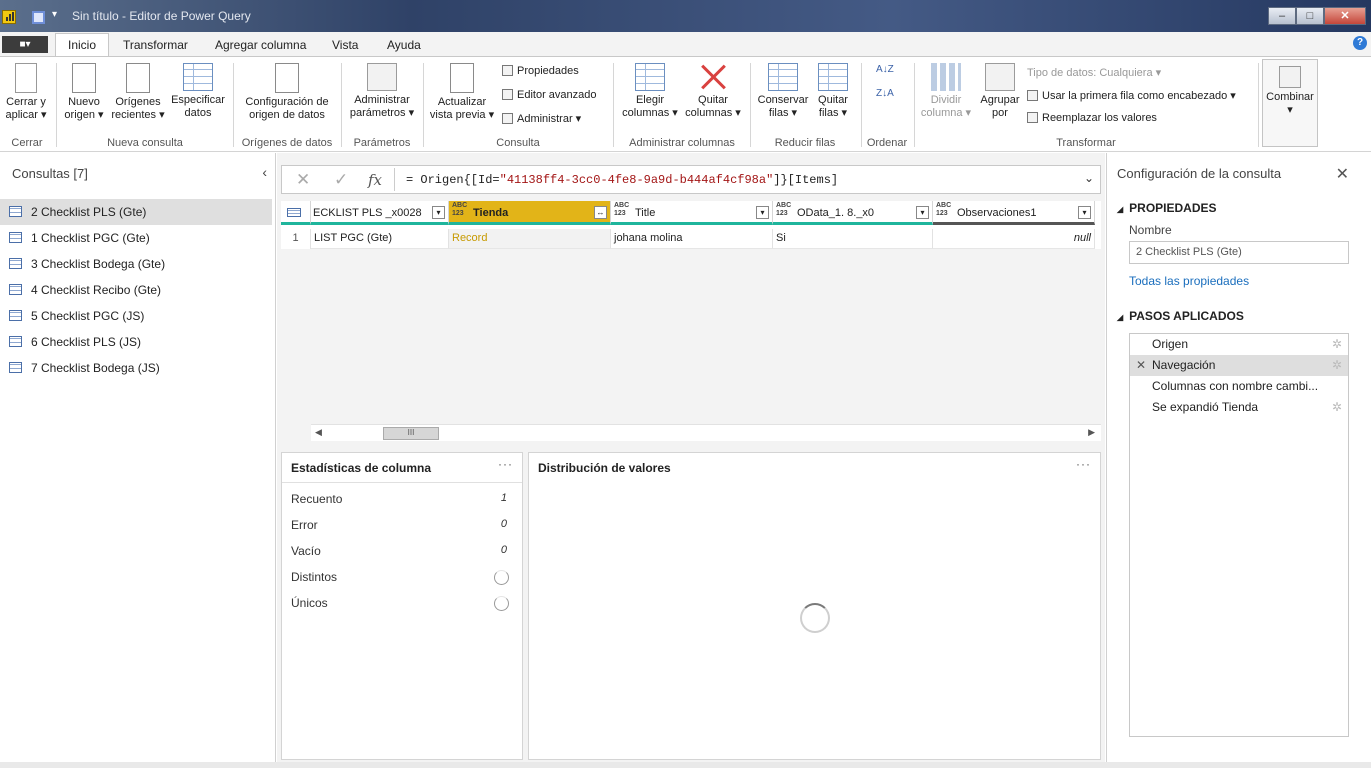  I want to click on new-source-button: Nuevo origen ▾, so click(84, 92).